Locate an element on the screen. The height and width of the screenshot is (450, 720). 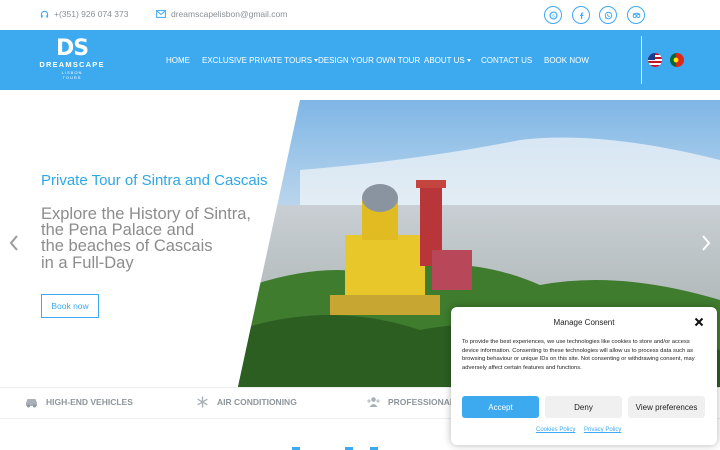
nav-book-now: BOOK NOW is located at coordinates (566, 60).